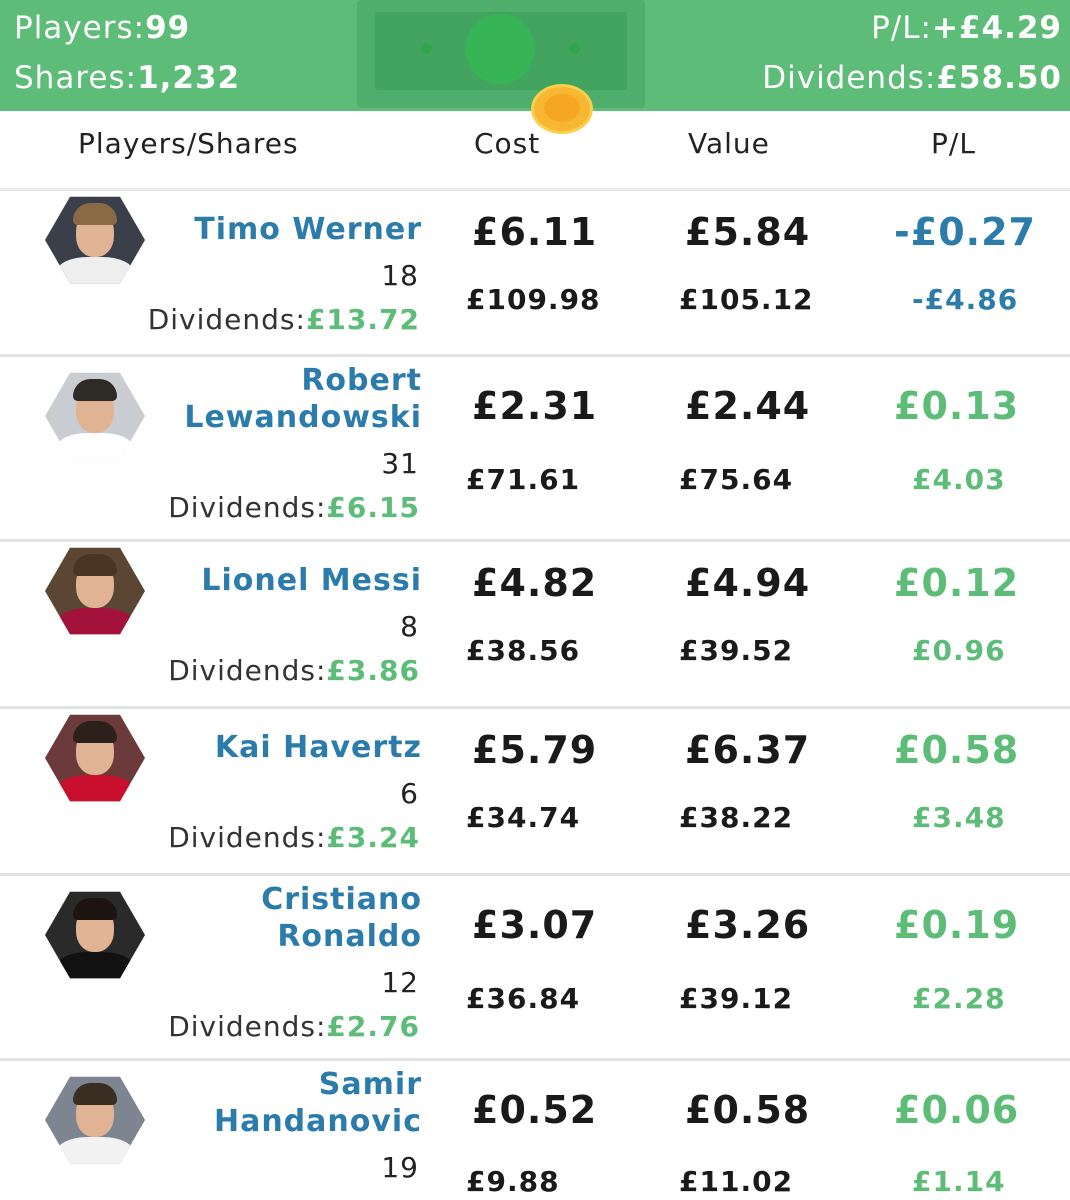 This screenshot has height=1200, width=1070. What do you see at coordinates (501, 54) in the screenshot?
I see `banknote-icon` at bounding box center [501, 54].